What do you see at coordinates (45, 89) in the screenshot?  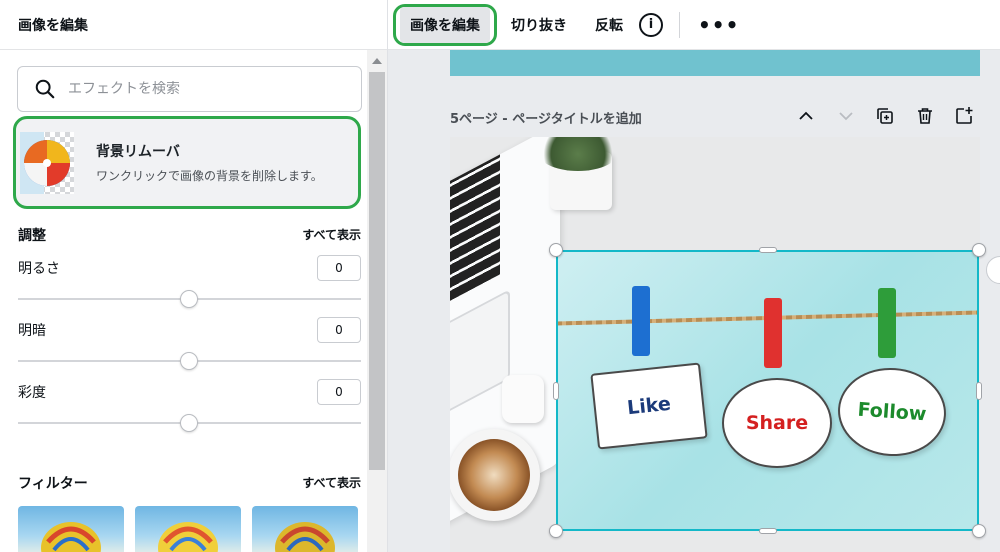 I see `search-icon` at bounding box center [45, 89].